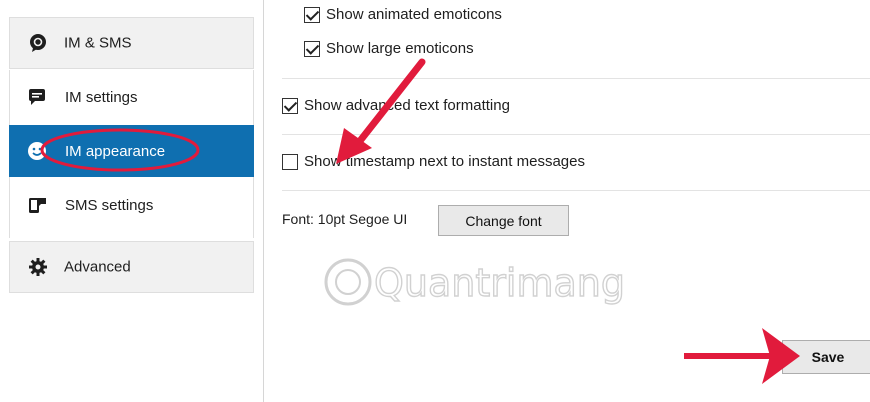 This screenshot has height=402, width=870. I want to click on sidebar-item-sms-settings: SMS settings, so click(131, 205).